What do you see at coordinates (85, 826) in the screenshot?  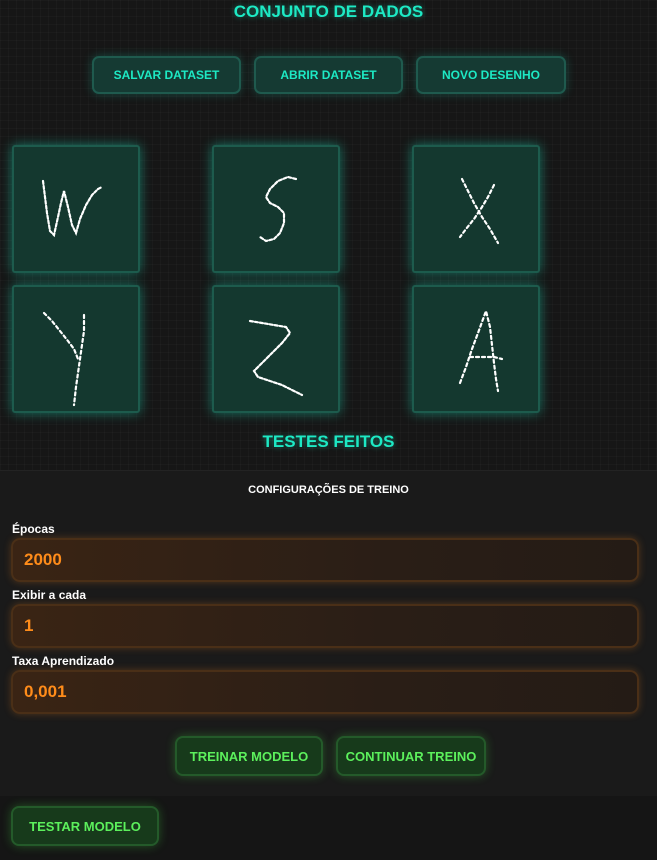 I see `test-model-button: TESTAR MODELO` at bounding box center [85, 826].